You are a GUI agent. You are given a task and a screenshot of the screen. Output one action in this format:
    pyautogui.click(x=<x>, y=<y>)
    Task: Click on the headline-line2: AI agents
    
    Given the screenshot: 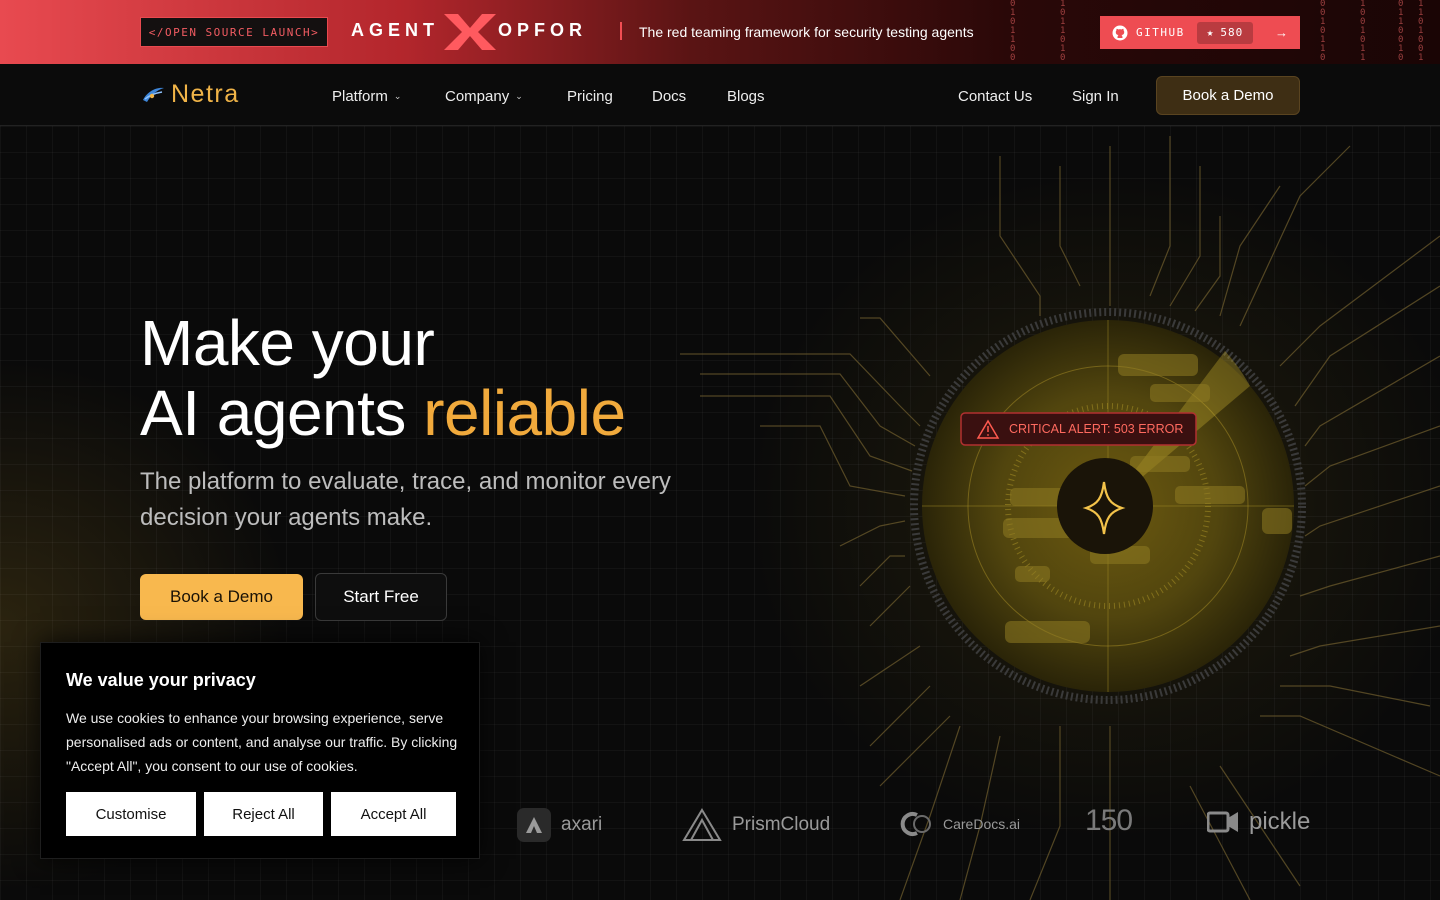 What is the action you would take?
    pyautogui.click(x=282, y=413)
    